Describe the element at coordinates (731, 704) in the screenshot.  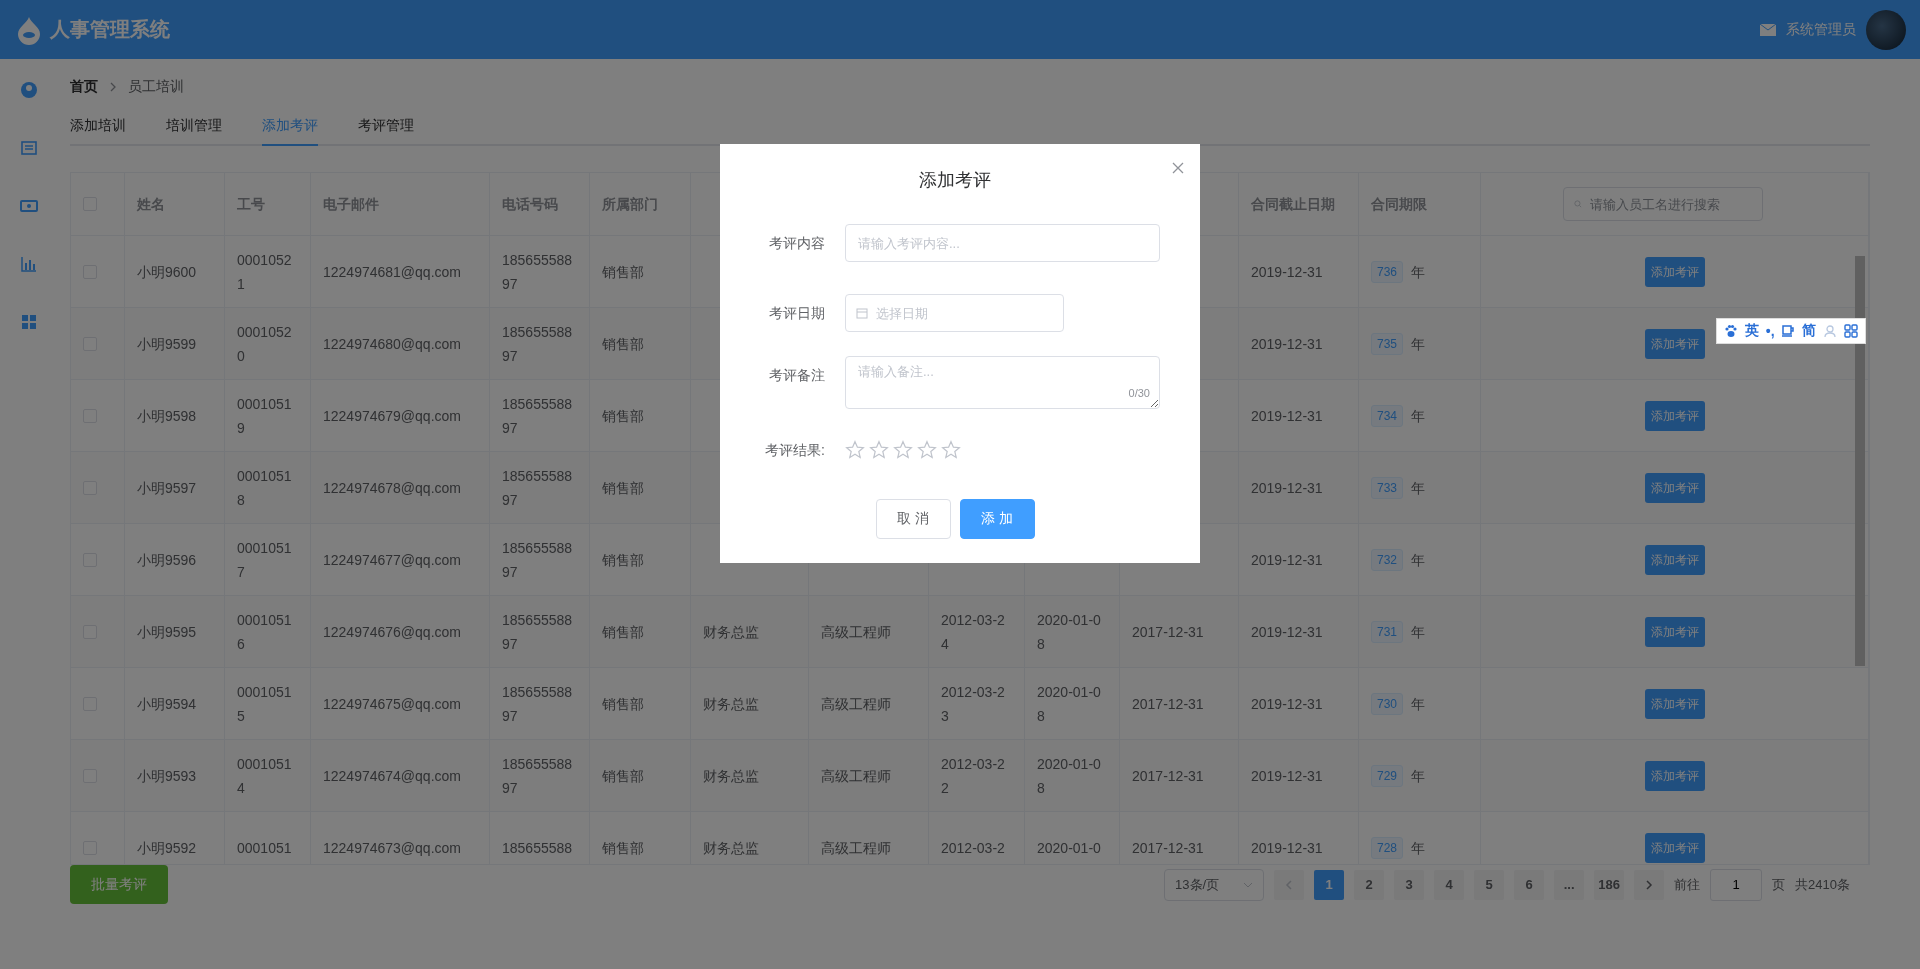
I see `table-cell-text: 财务总监` at that location.